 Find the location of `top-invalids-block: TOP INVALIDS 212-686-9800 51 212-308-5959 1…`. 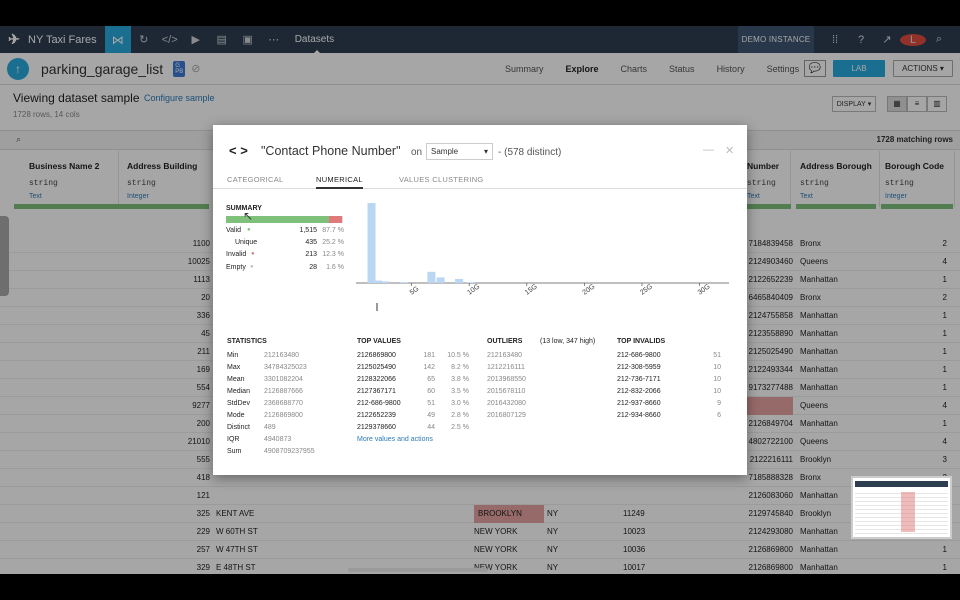

top-invalids-block: TOP INVALIDS 212-686-9800 51 212-308-5959 1… is located at coordinates (672, 381).